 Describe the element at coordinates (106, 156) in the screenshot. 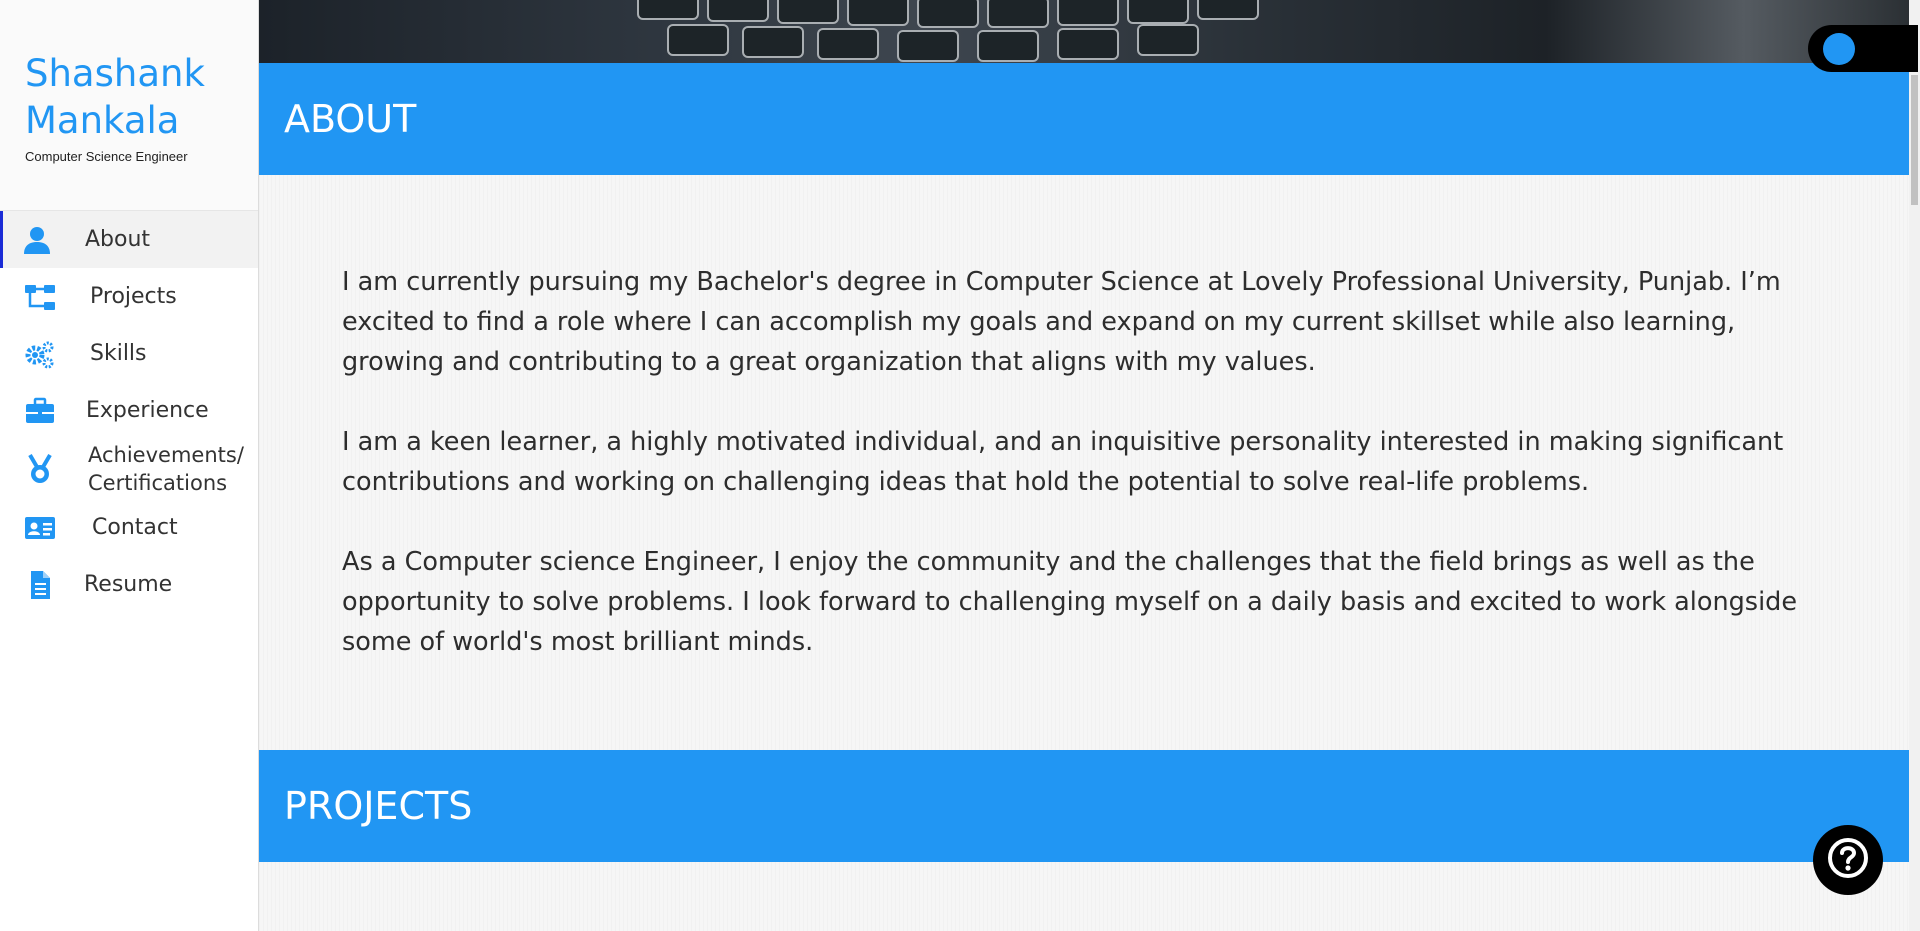

I see `site-subtitle: Computer Science Engineer` at that location.